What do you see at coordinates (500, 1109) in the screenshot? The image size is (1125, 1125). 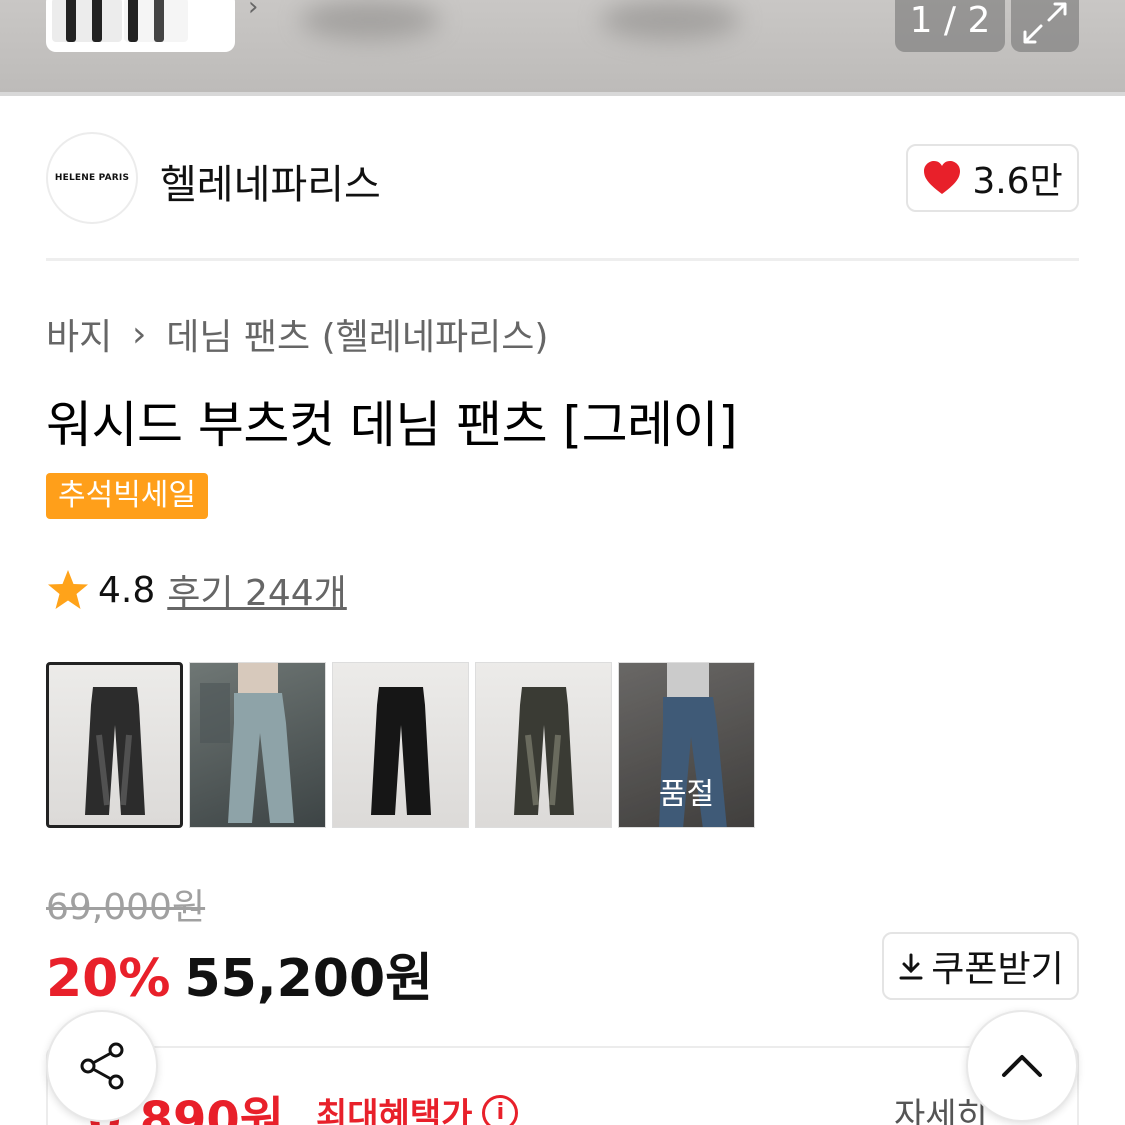 I see `info-icon: i` at bounding box center [500, 1109].